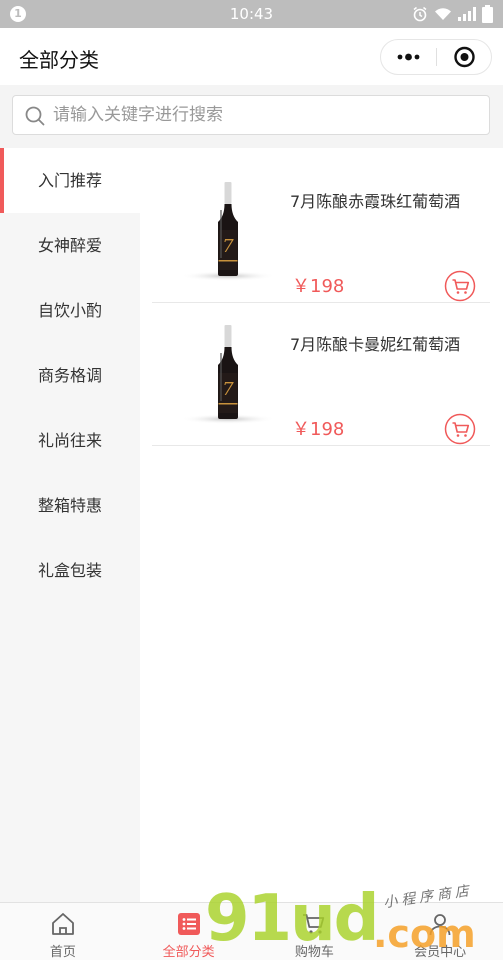 The width and height of the screenshot is (503, 960). I want to click on category-item-gift-box: 礼盒包装, so click(70, 570).